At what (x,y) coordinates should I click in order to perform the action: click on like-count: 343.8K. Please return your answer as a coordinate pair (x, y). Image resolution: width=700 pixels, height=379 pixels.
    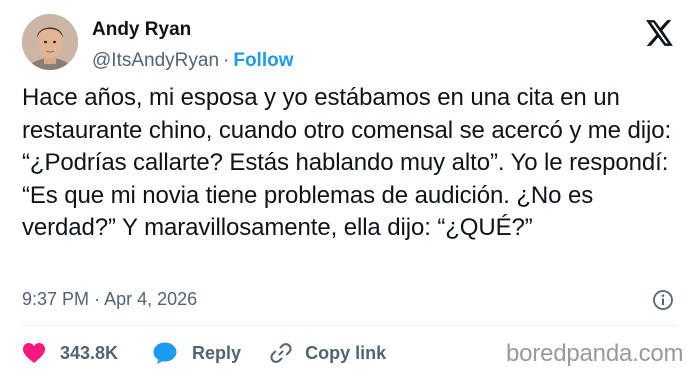
    Looking at the image, I should click on (89, 352).